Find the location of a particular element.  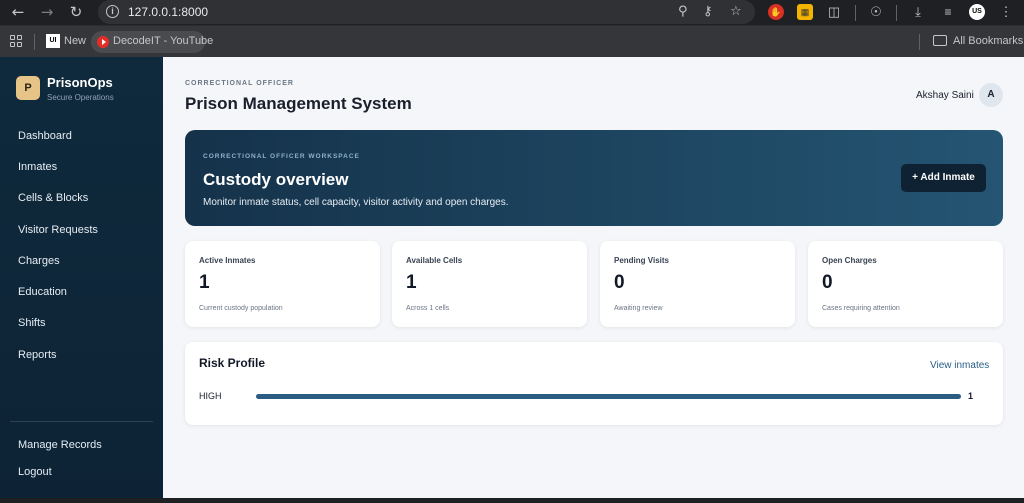

puzzle-icon: ◫ is located at coordinates (834, 12).